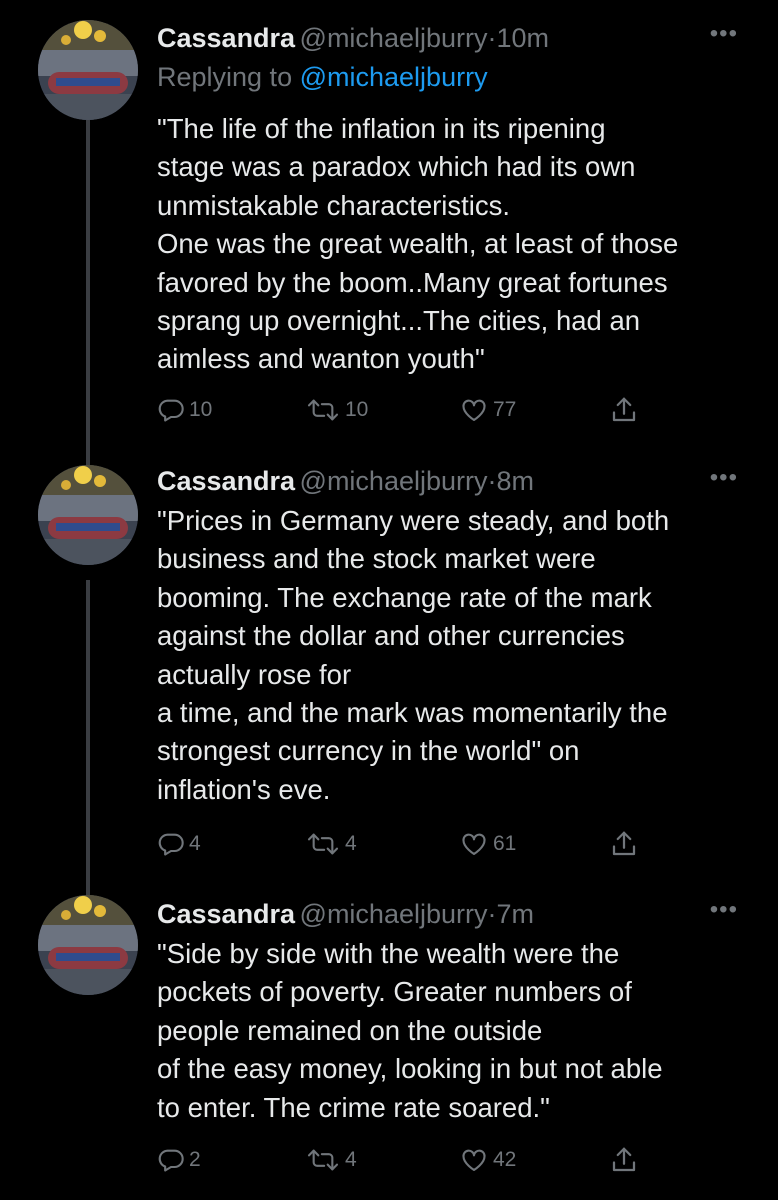 This screenshot has height=1200, width=778. What do you see at coordinates (417, 410) in the screenshot?
I see `action-bar: 10 10 77` at bounding box center [417, 410].